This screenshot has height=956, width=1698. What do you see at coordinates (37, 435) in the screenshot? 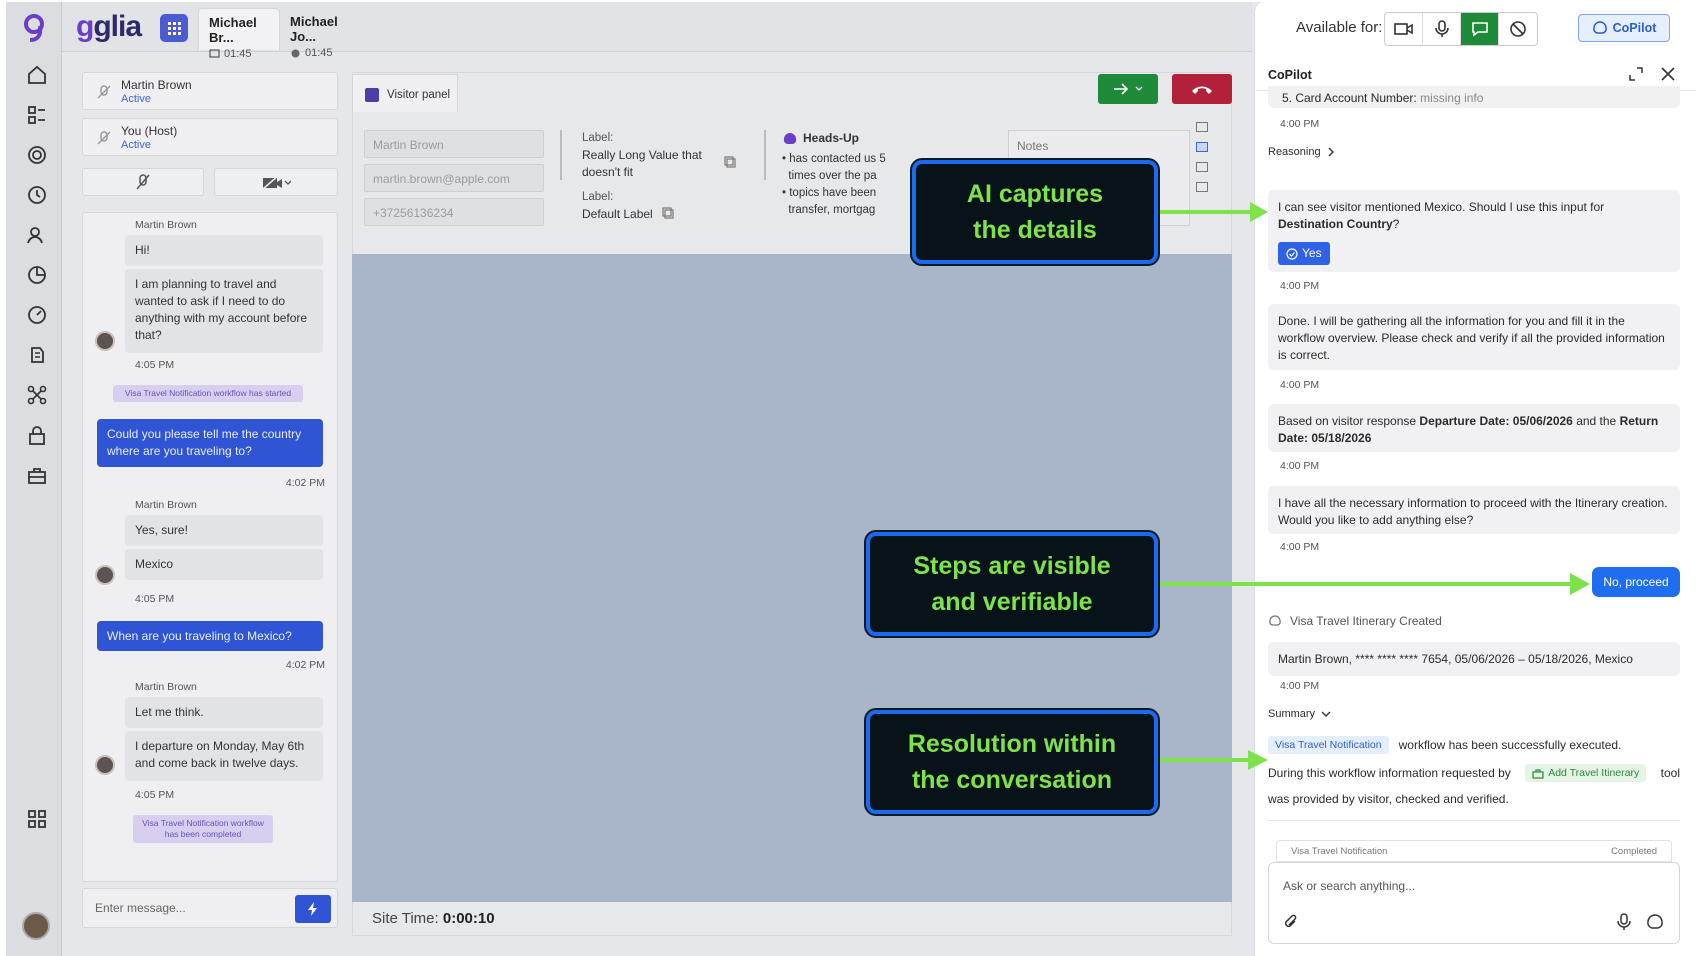
I see `lock-icon` at bounding box center [37, 435].